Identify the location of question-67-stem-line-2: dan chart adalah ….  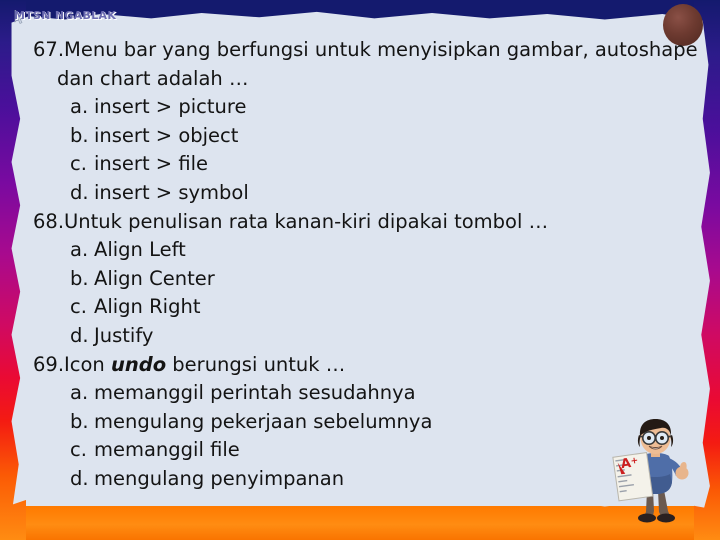
(153, 78).